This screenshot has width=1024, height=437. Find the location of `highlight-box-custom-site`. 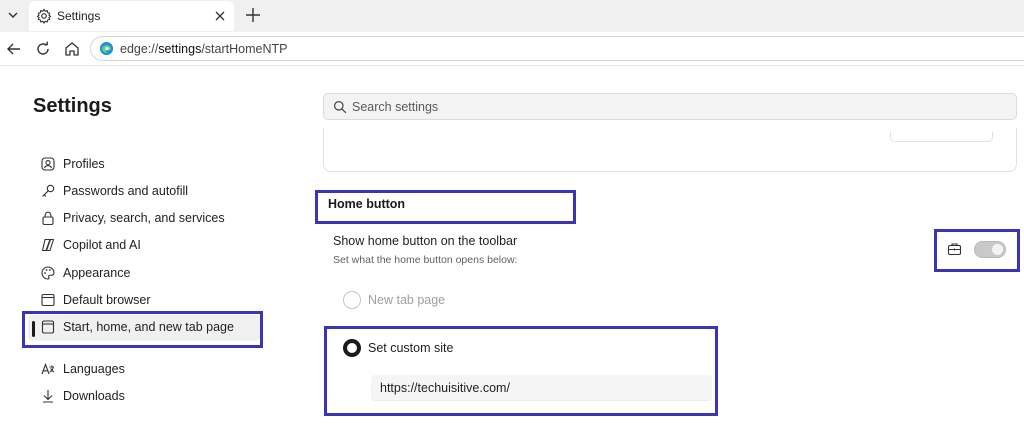

highlight-box-custom-site is located at coordinates (521, 371).